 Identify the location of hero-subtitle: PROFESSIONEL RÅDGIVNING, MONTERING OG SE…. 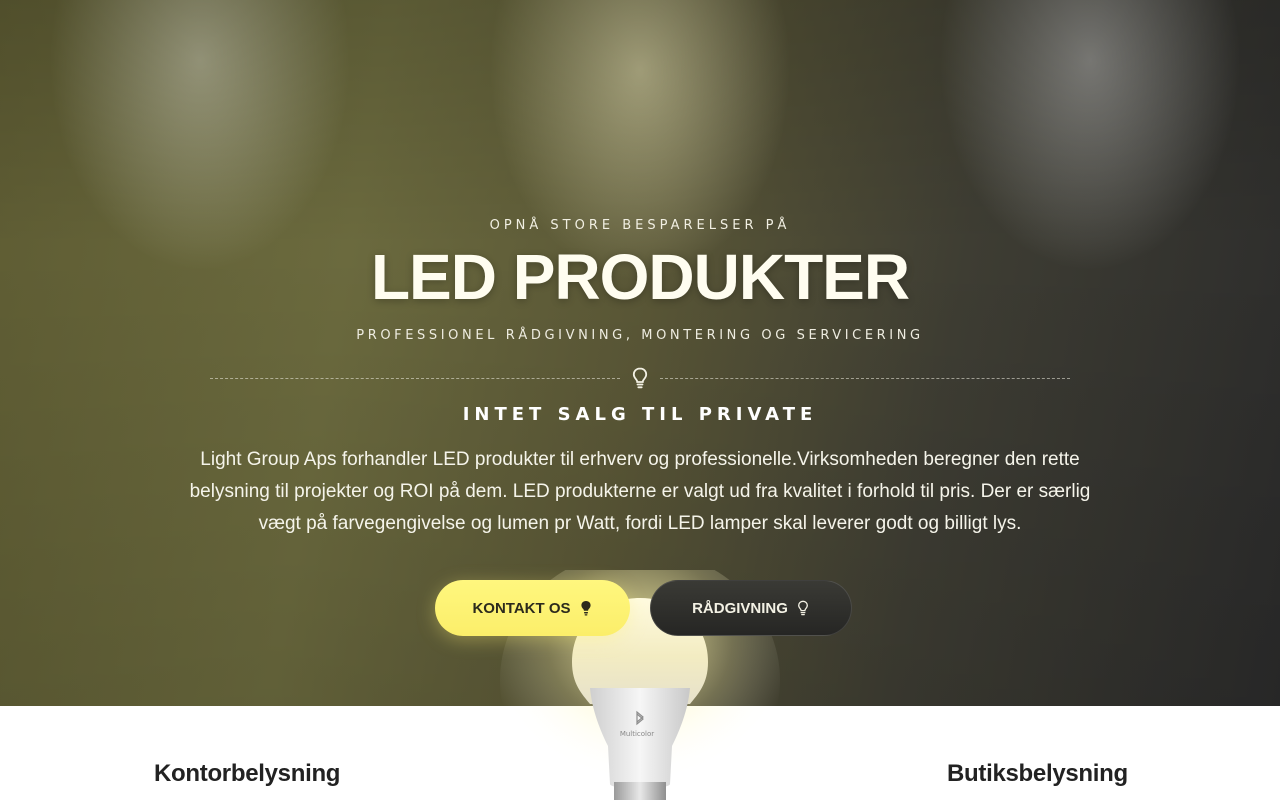
(640, 335).